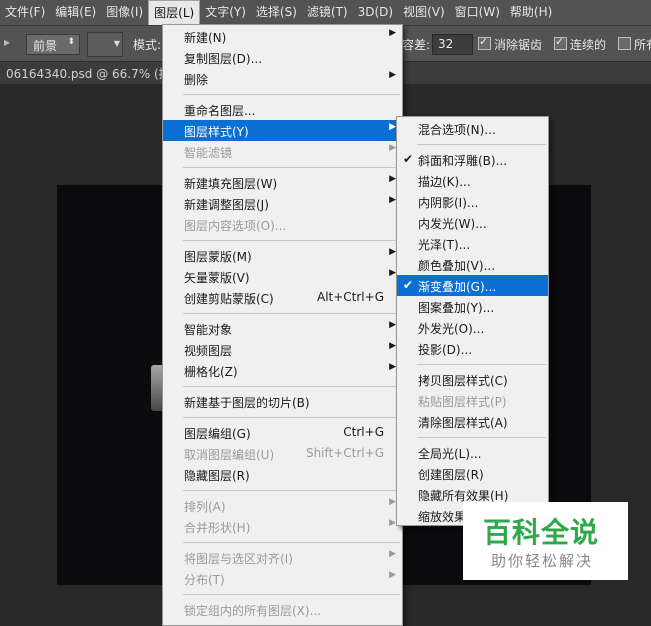 This screenshot has width=651, height=626. I want to click on layer-menu-item: 智能对象 ▶, so click(282, 328).